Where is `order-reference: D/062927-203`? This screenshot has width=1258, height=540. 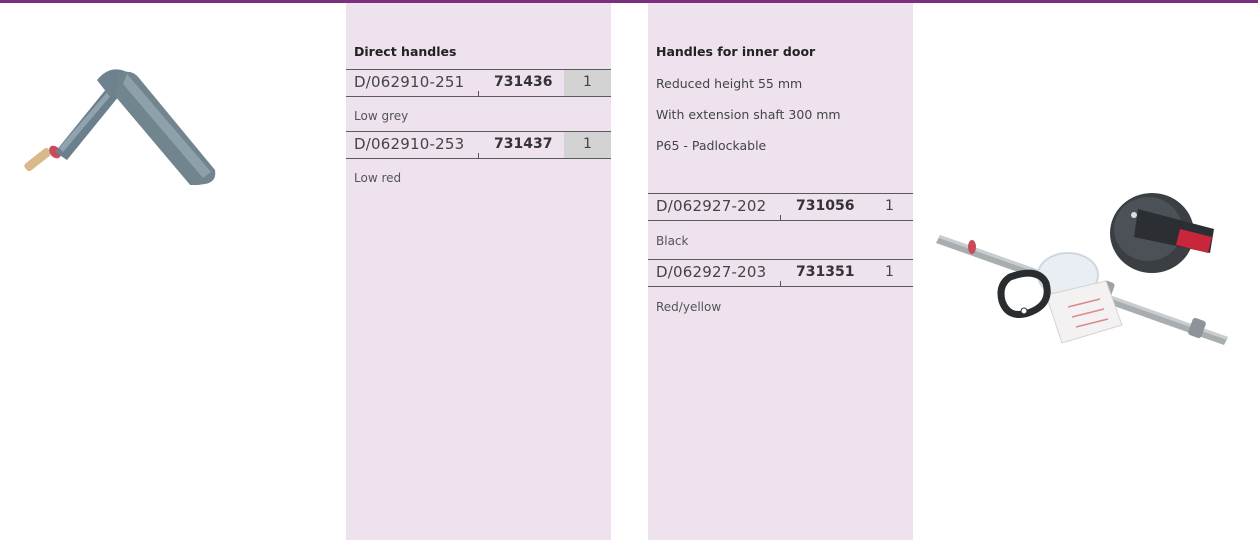
order-reference: D/062927-203 is located at coordinates (711, 272).